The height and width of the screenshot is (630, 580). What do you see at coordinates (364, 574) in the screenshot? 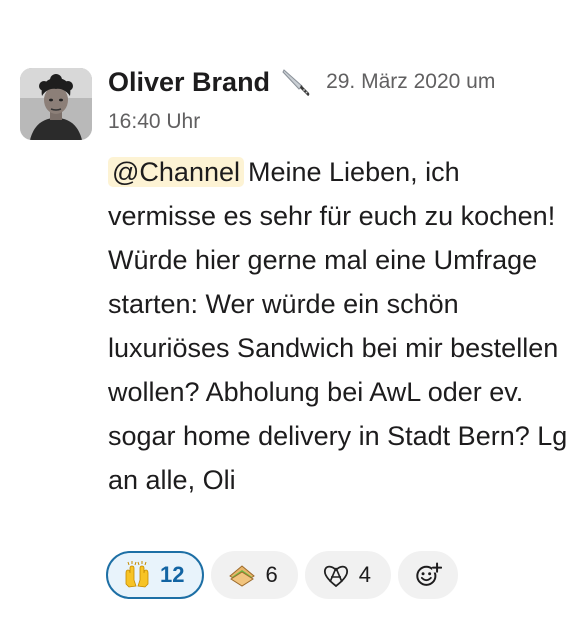
I see `reaction-count: 4` at bounding box center [364, 574].